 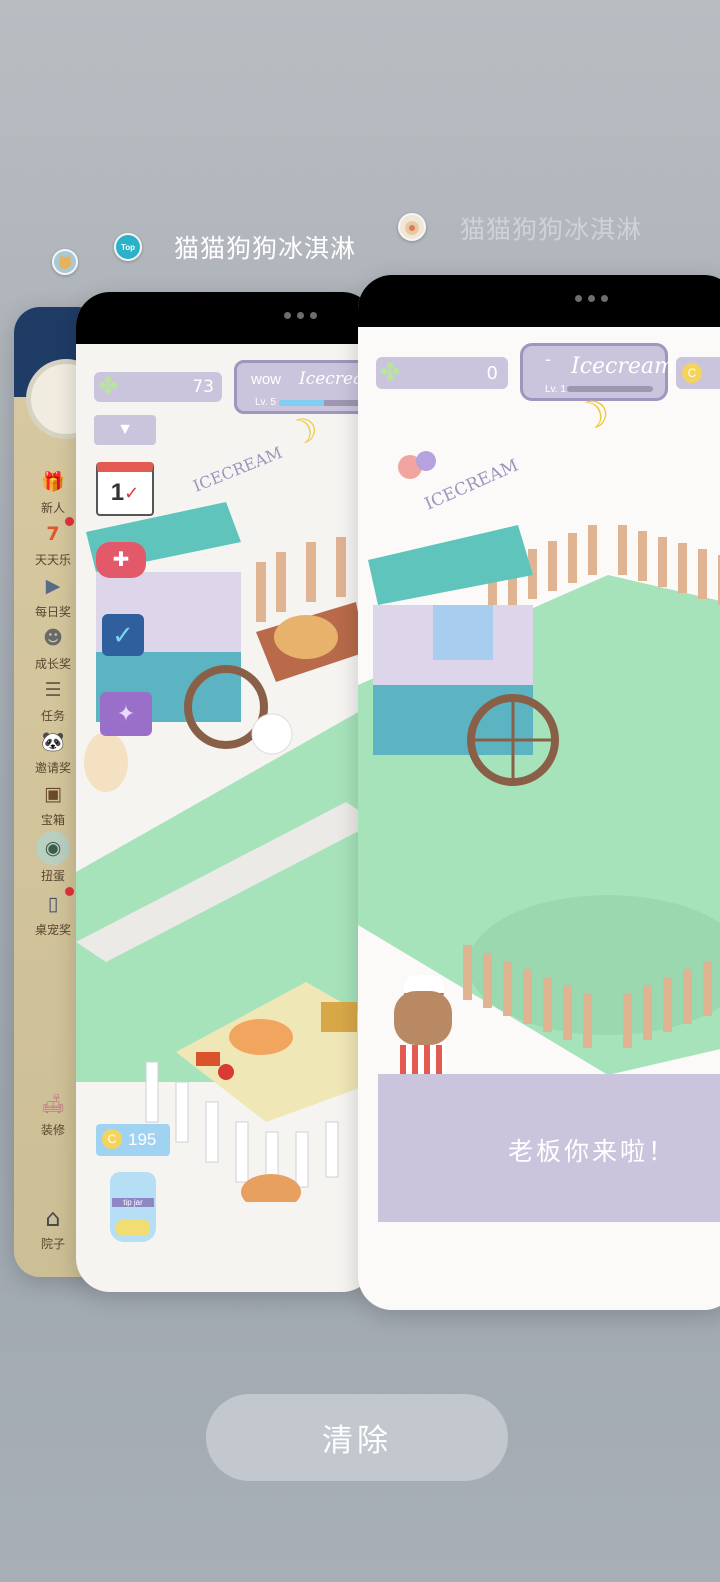 I want to click on growth-reward-icon: ☻, so click(x=53, y=637).